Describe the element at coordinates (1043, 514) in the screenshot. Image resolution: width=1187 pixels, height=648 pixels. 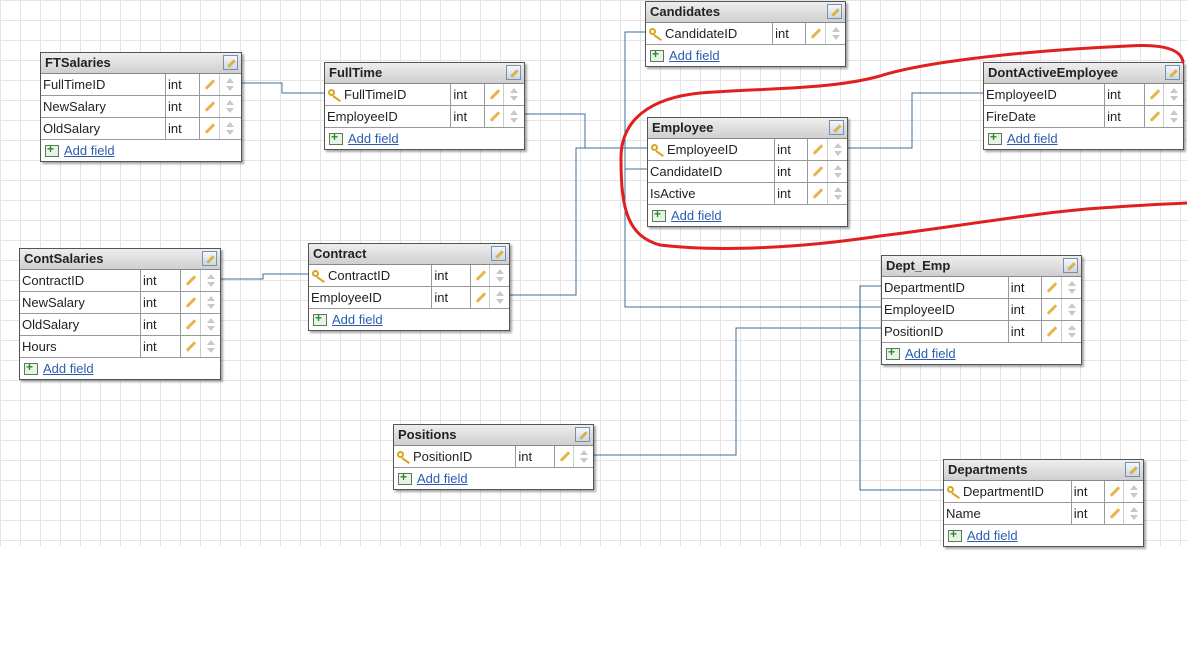
I see `field-row: Name int` at that location.